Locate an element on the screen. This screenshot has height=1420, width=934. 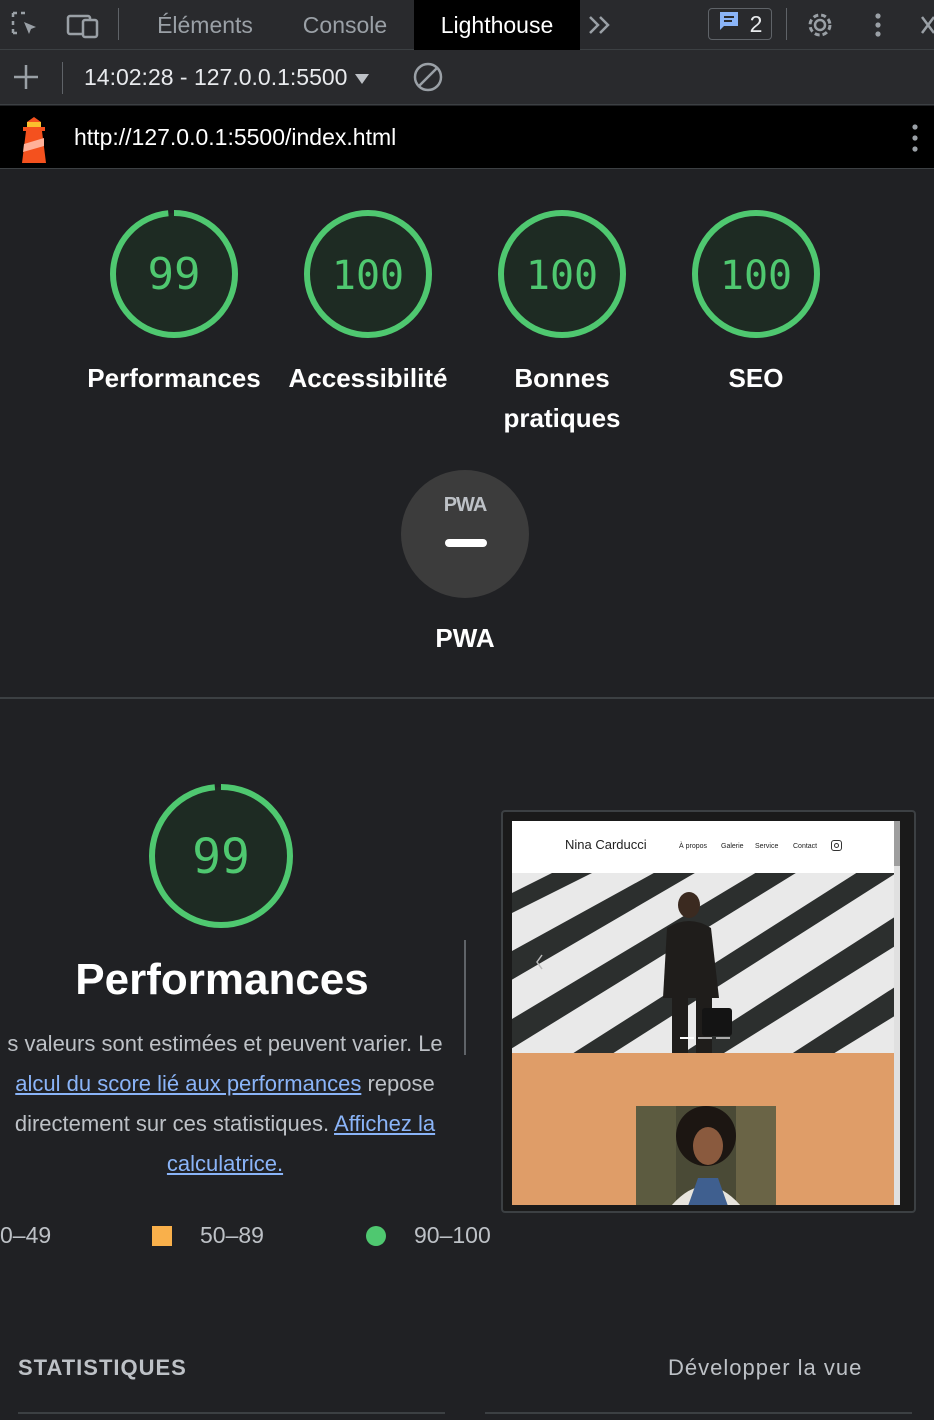
more-tabs-icon is located at coordinates (600, 25).